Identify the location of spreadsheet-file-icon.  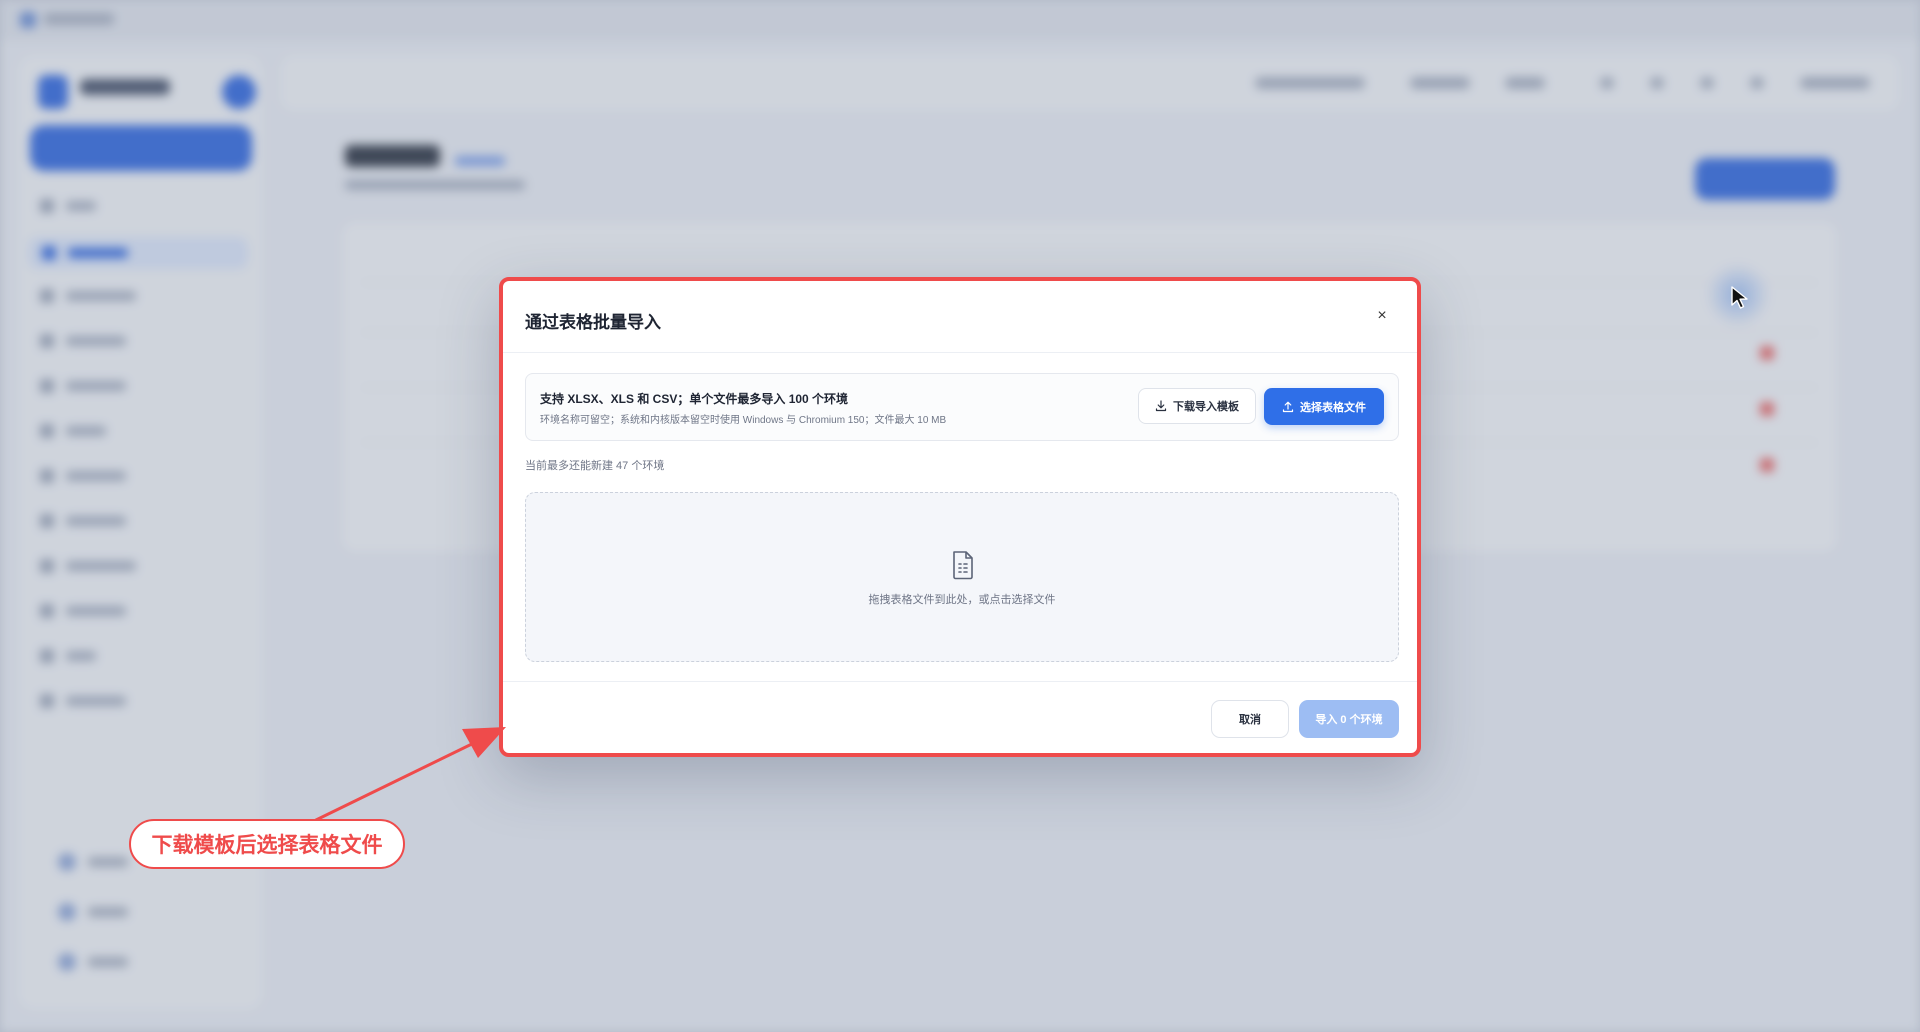
(963, 565).